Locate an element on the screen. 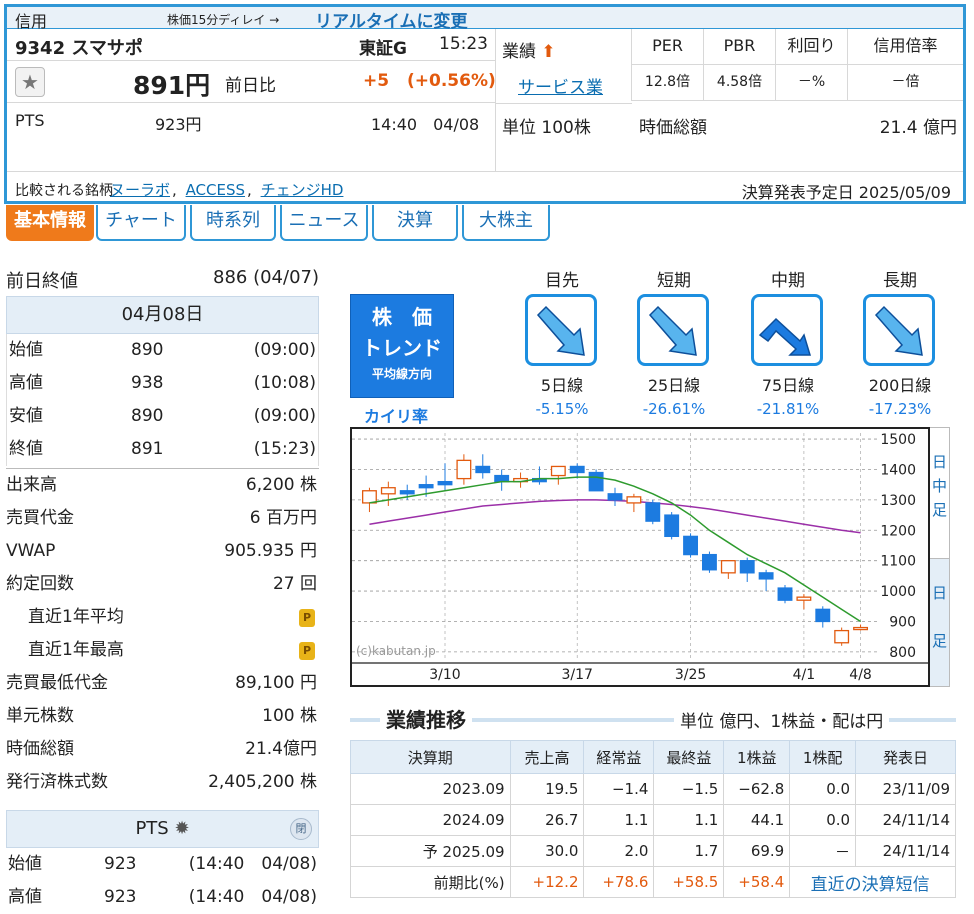 This screenshot has width=974, height=914. x-tick-label: 4/1 is located at coordinates (804, 675).